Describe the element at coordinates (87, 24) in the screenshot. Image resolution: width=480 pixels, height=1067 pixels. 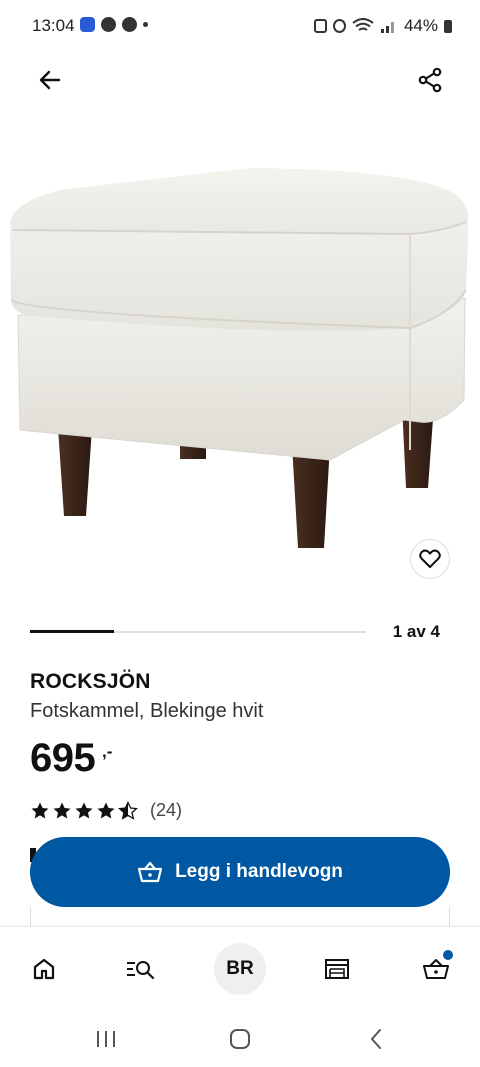
I see `app-notification-icon` at that location.